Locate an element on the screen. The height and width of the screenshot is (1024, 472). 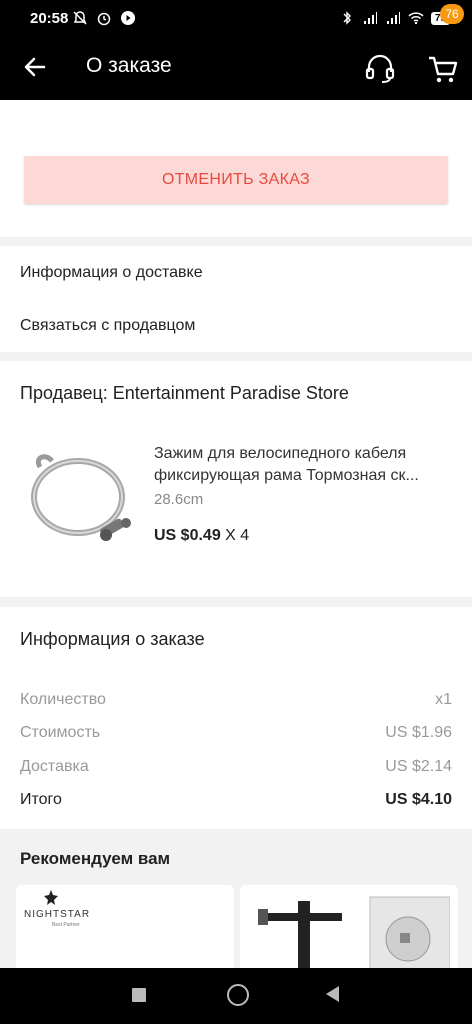
brand-tagline: Best Partner is located at coordinates (66, 925).